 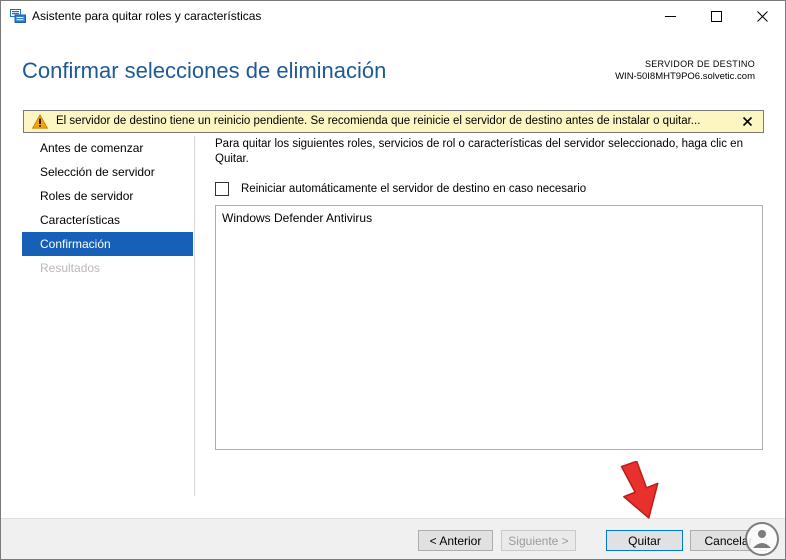 What do you see at coordinates (18, 16) in the screenshot?
I see `server-manager-icon` at bounding box center [18, 16].